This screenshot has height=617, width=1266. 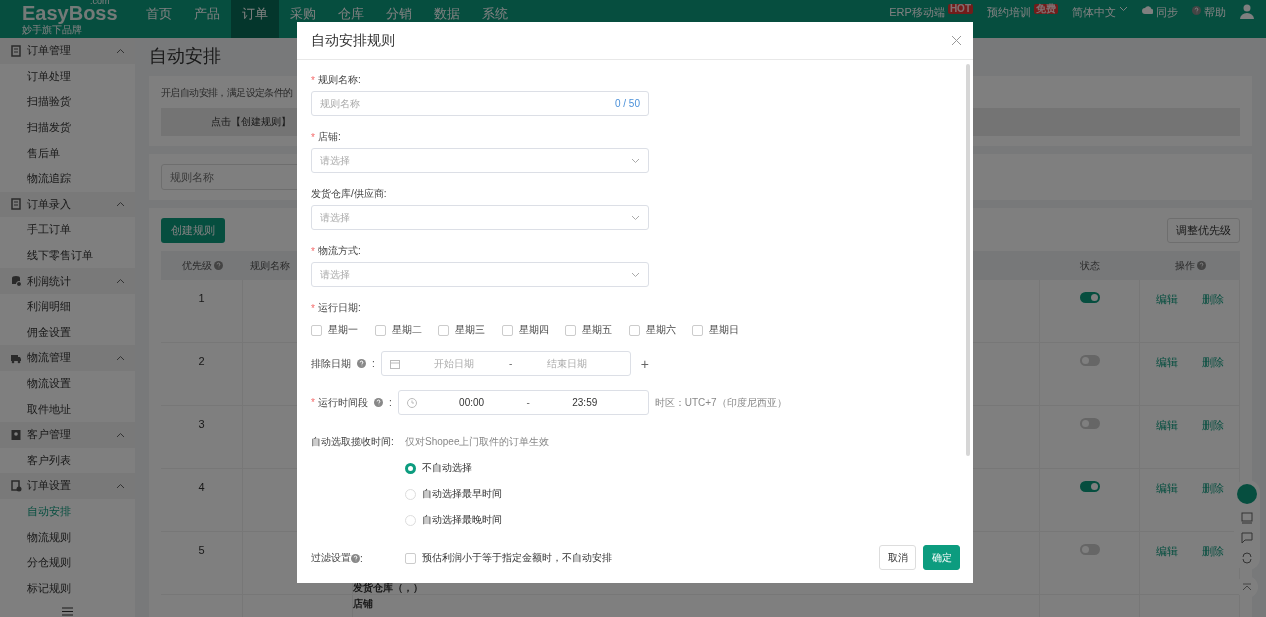 I want to click on timezone-text: 时区：UTC+7（印度尼西亚）, so click(x=720, y=402).